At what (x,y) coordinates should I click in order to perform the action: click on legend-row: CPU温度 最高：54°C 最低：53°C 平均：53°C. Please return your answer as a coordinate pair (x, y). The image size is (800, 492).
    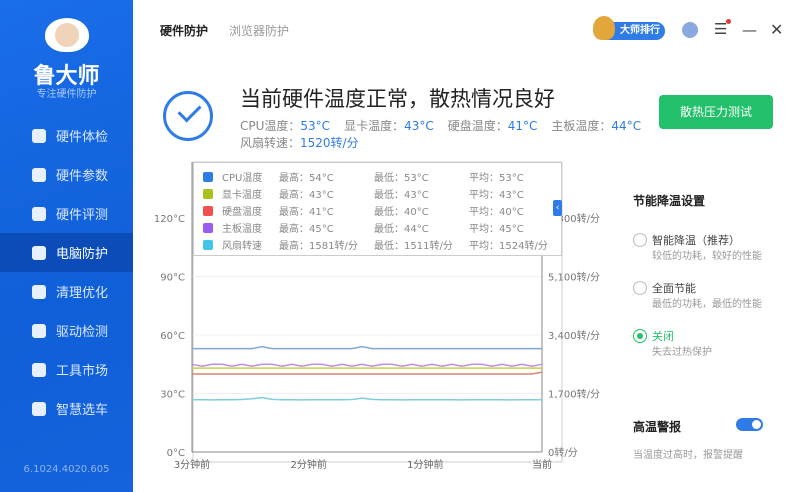
    Looking at the image, I should click on (377, 176).